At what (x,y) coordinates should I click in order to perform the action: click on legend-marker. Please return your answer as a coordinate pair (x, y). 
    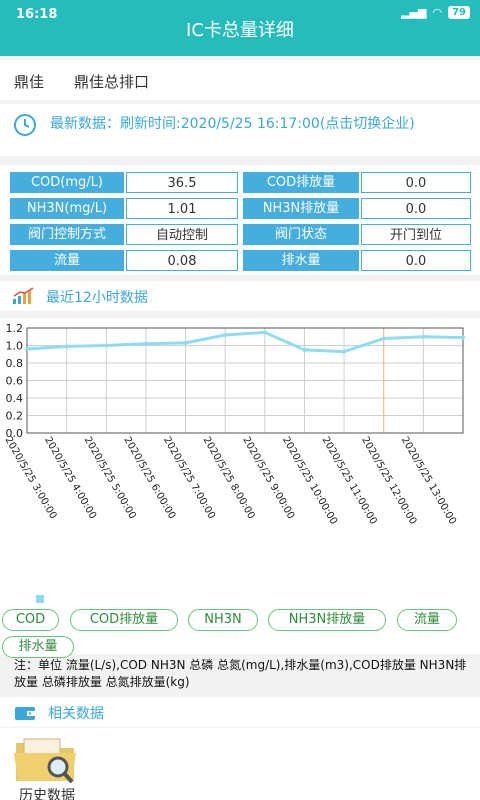
    Looking at the image, I should click on (40, 599).